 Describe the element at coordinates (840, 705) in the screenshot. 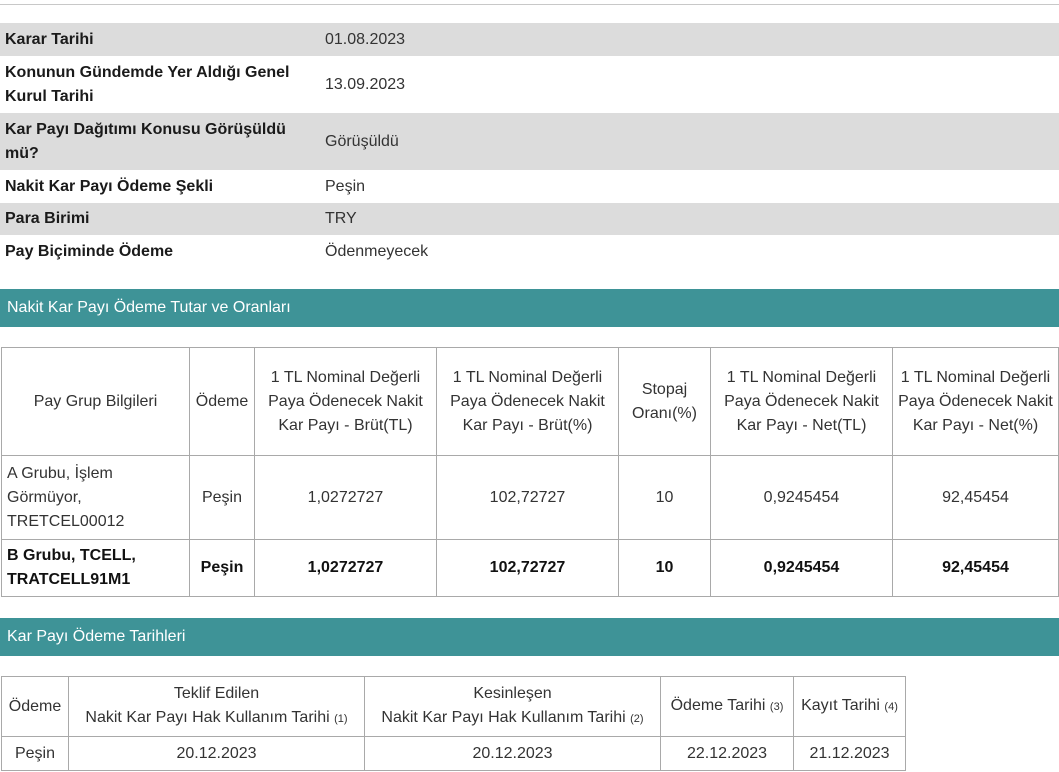

I see `header-text: Kayıt Tarihi` at that location.